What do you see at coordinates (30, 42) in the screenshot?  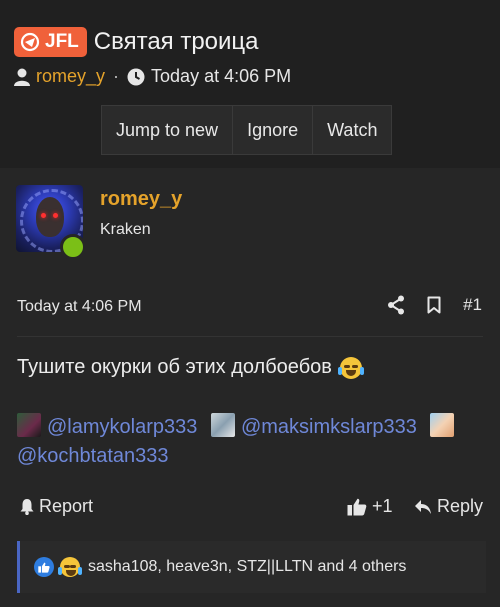 I see `prefix-logo-icon` at bounding box center [30, 42].